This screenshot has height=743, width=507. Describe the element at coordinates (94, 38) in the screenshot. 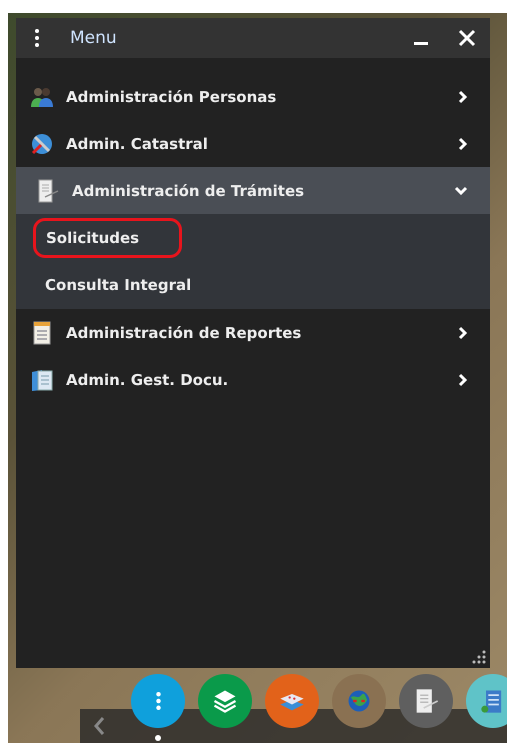

I see `window-title: Menu` at that location.